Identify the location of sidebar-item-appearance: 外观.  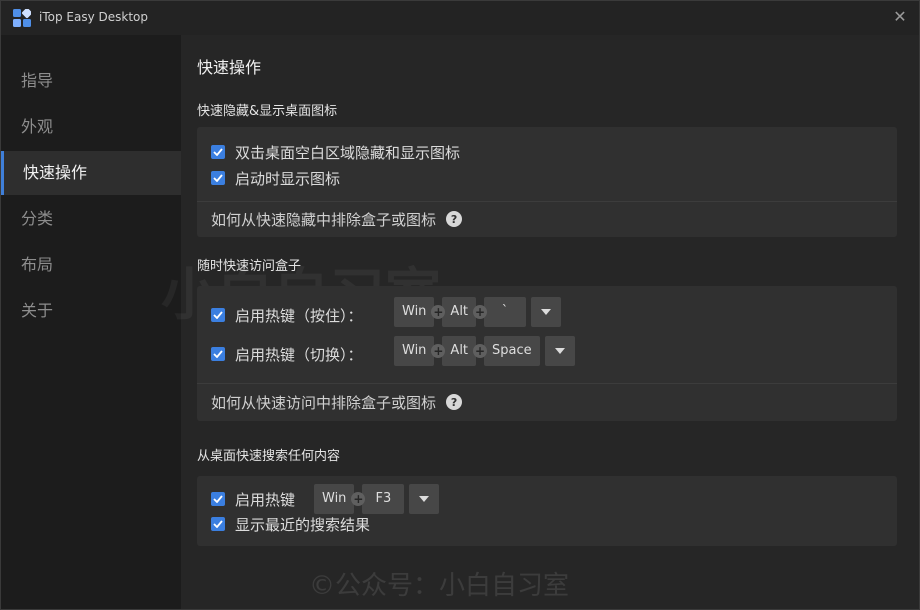
(91, 127).